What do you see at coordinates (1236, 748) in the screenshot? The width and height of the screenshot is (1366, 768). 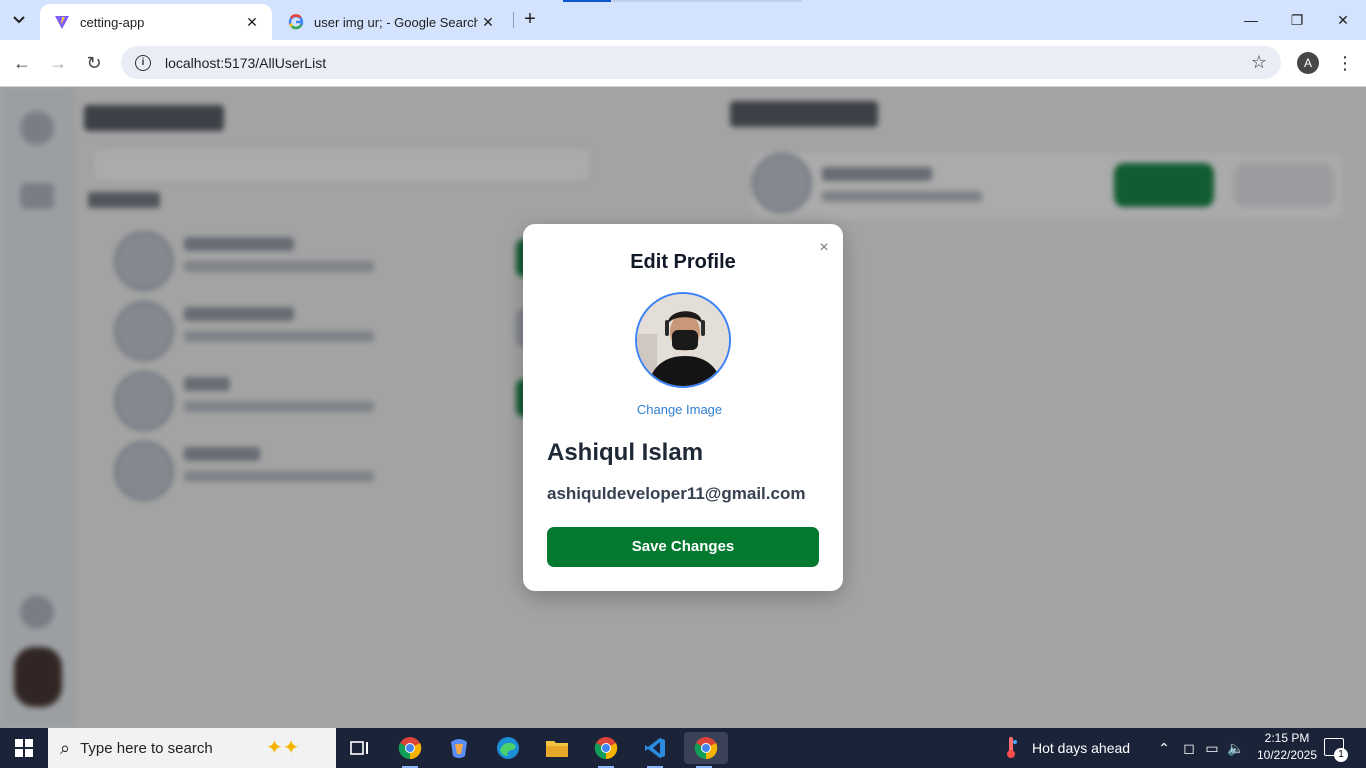 I see `volume-icon: 🔈` at bounding box center [1236, 748].